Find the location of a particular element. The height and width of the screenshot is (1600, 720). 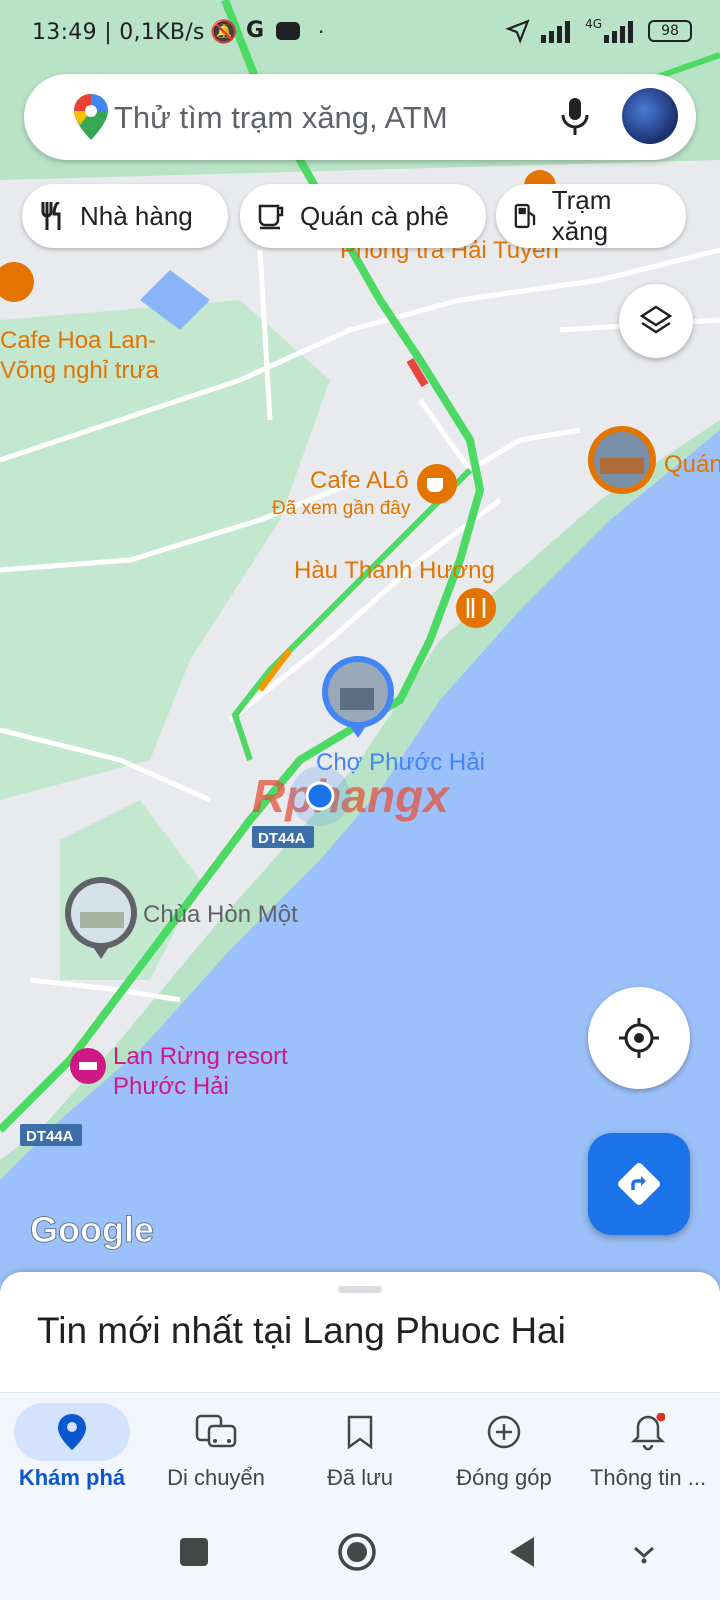

chevron-down-icon is located at coordinates (644, 1555).